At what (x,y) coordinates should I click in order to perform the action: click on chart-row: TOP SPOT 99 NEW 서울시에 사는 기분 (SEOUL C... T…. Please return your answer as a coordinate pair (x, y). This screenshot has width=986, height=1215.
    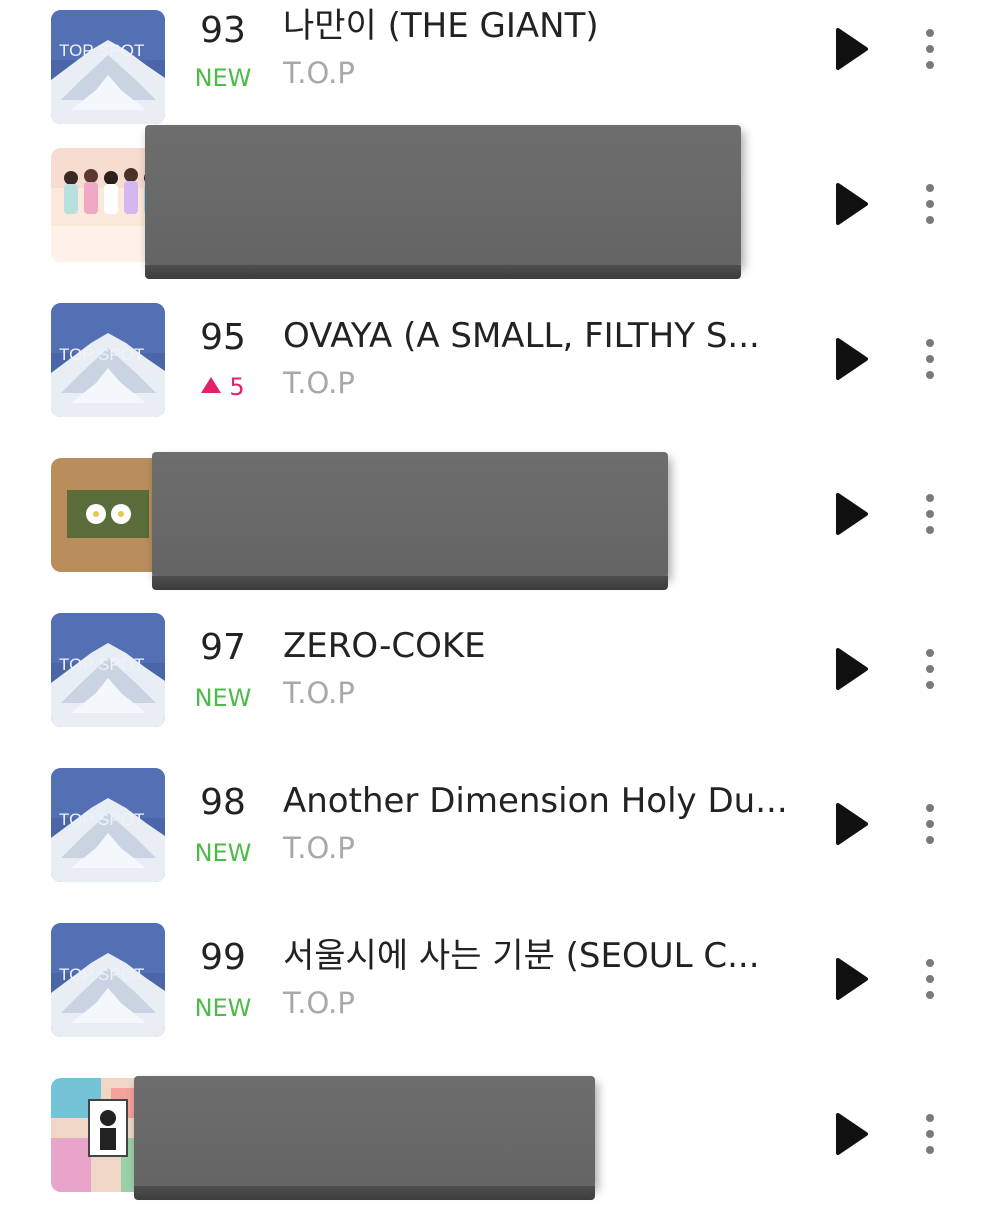
    Looking at the image, I should click on (493, 982).